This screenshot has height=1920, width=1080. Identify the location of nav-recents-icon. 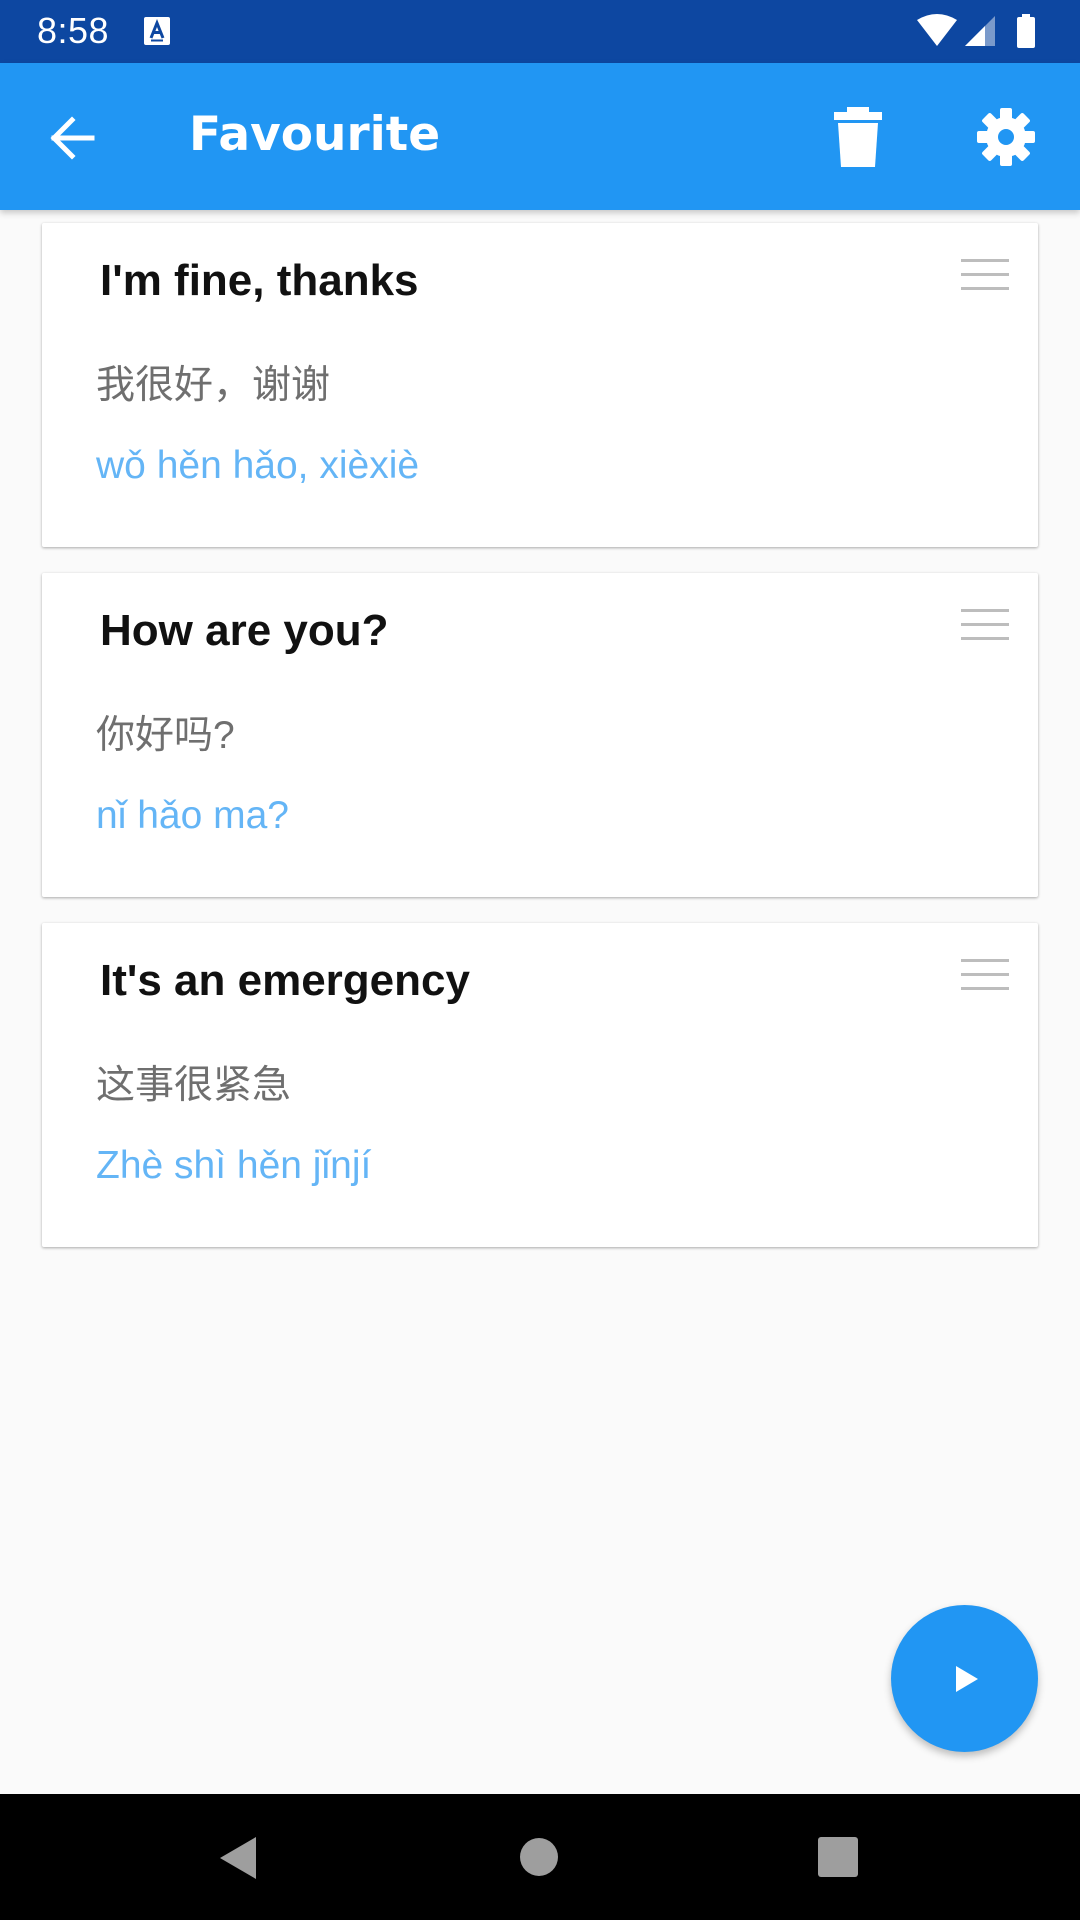
(838, 1857).